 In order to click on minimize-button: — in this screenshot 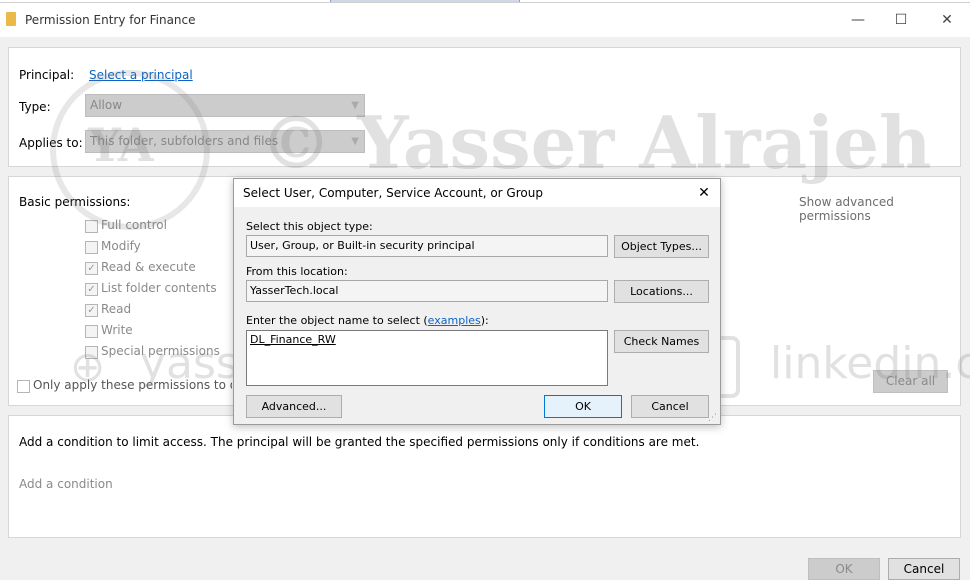, I will do `click(858, 20)`.